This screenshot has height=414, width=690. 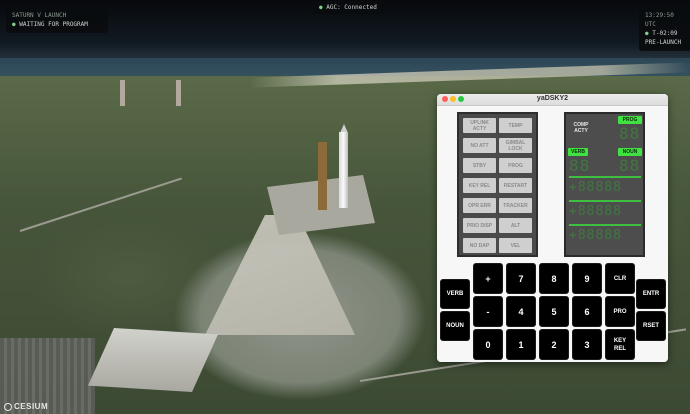 I want to click on prog-digits: 88, so click(x=630, y=133).